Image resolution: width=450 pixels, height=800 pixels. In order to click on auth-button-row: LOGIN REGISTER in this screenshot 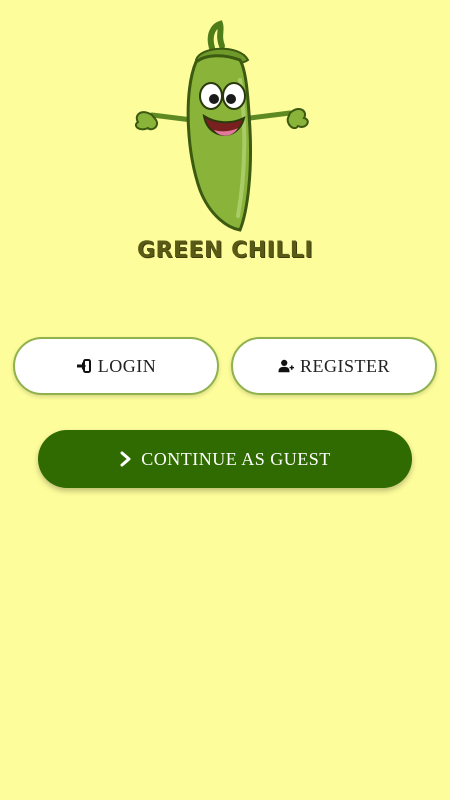, I will do `click(225, 366)`.